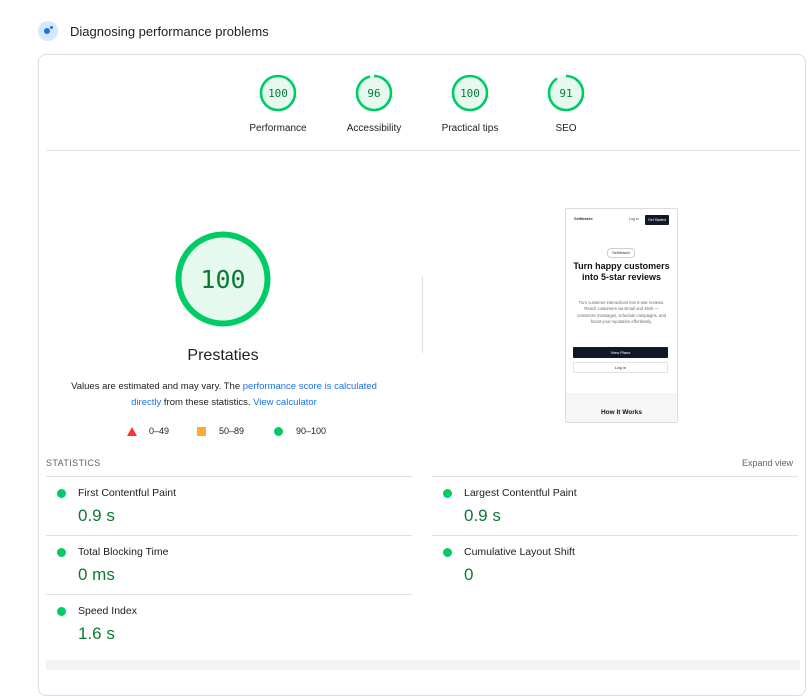 The width and height of the screenshot is (808, 696). I want to click on square-icon, so click(201, 431).